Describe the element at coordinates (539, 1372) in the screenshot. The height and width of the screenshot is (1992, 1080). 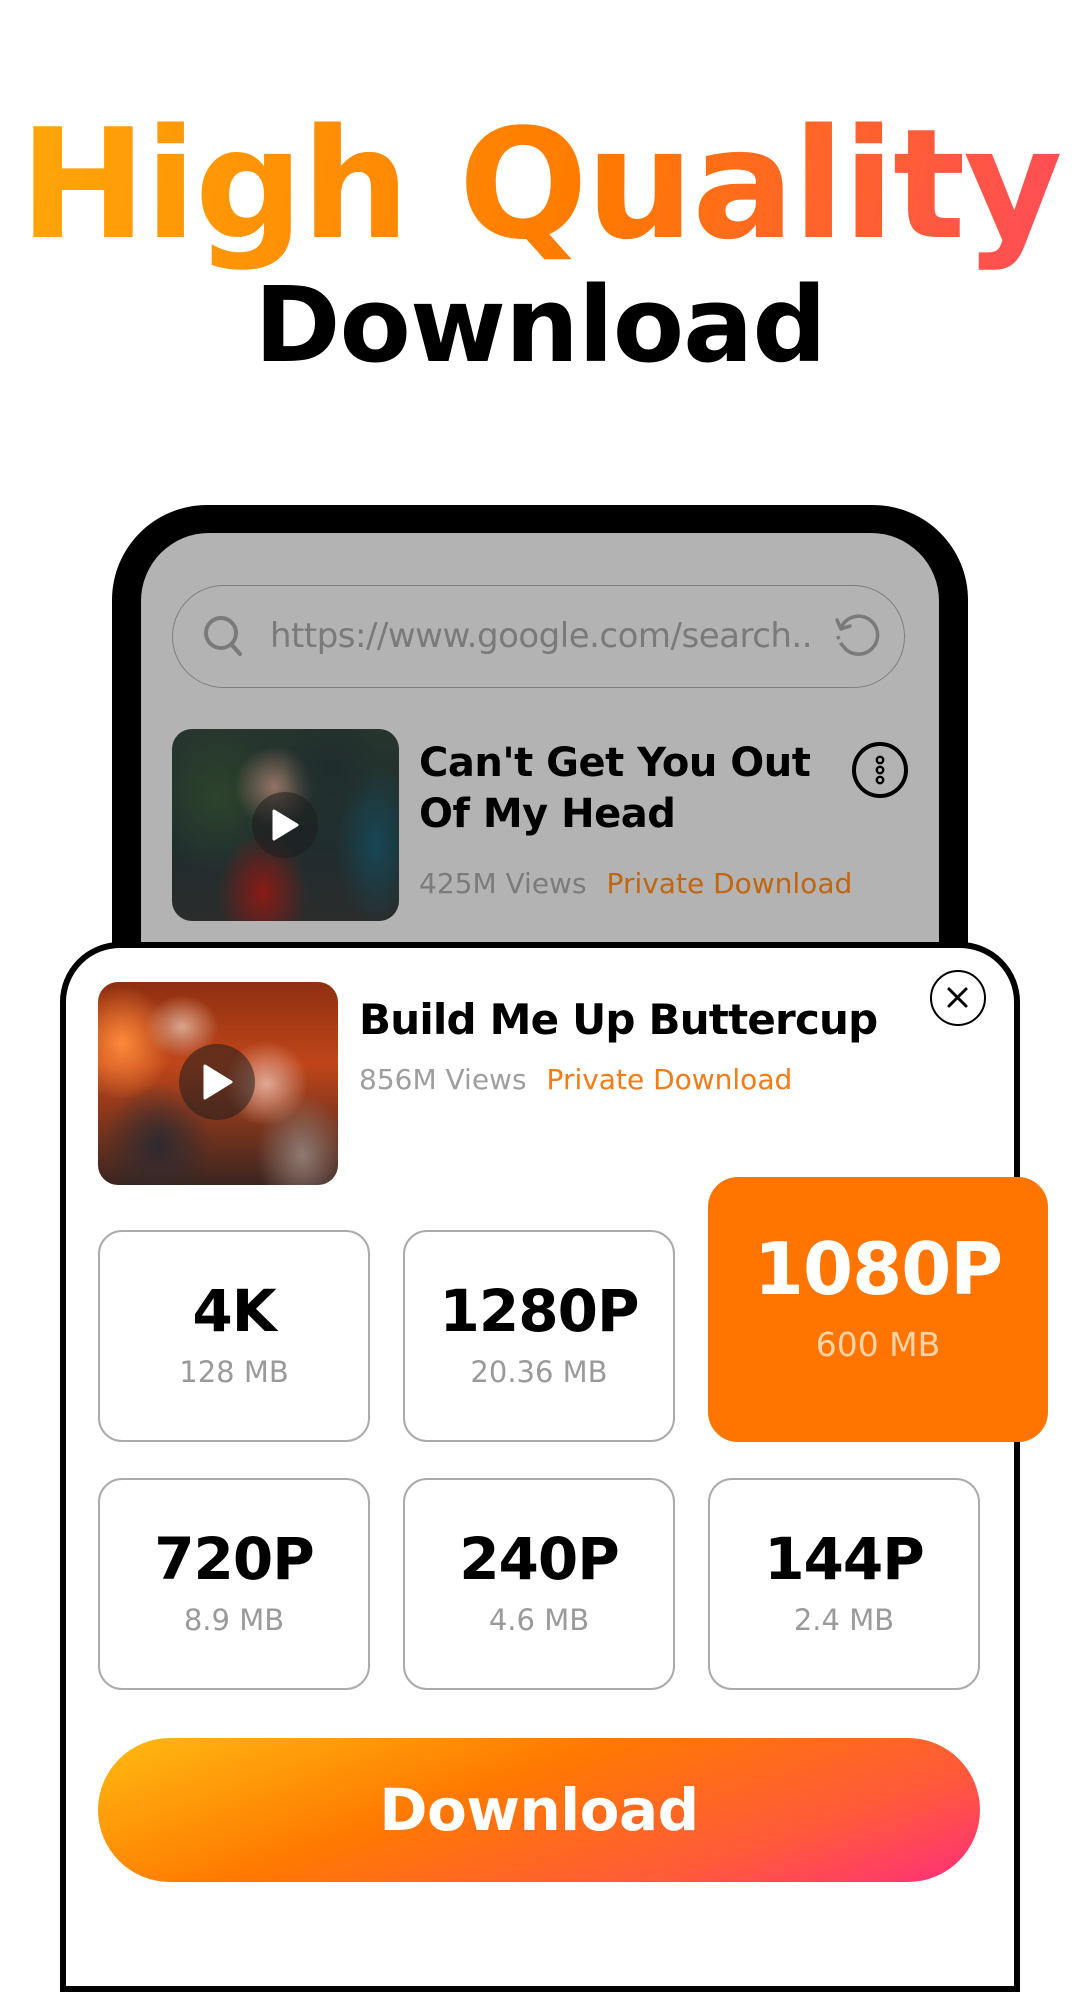
I see `quality-file-size: 20.36 MB` at that location.